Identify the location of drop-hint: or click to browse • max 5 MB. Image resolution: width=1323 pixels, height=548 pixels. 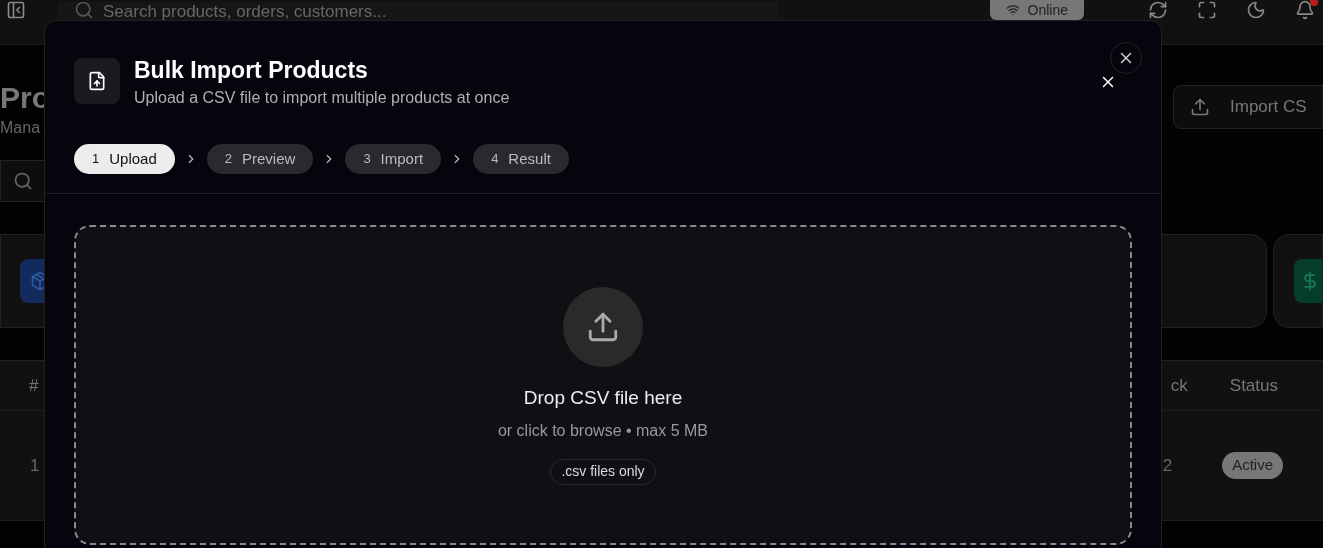
(603, 430).